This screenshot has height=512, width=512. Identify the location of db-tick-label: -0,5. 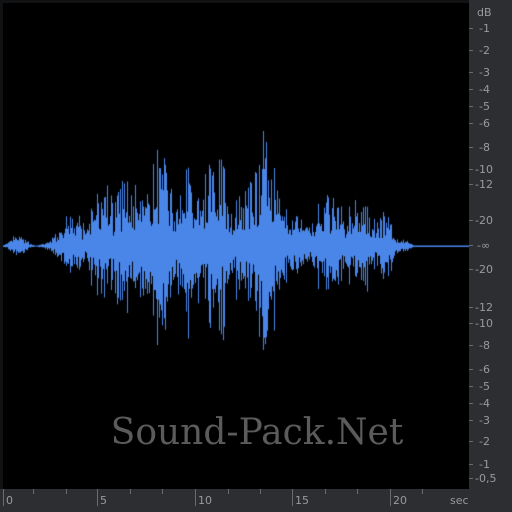
(486, 478).